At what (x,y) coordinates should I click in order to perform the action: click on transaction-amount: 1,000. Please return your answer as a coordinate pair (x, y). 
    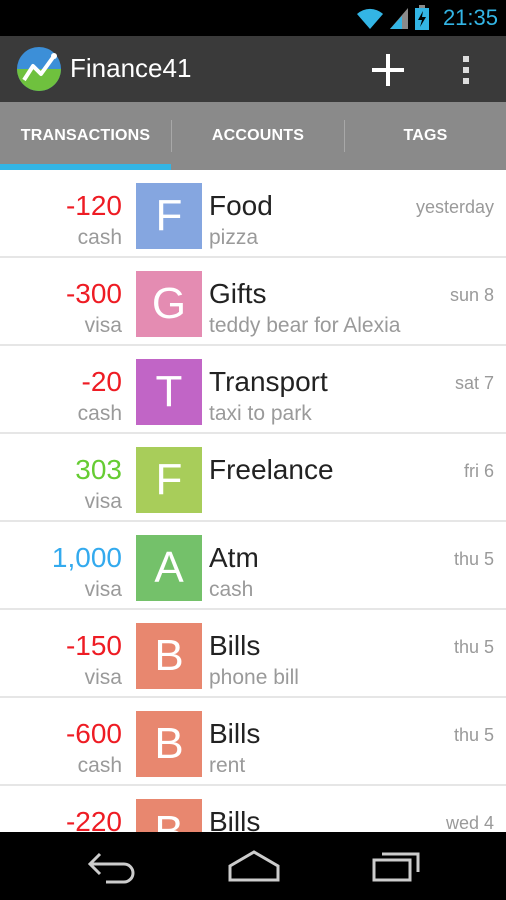
    Looking at the image, I should click on (86, 557).